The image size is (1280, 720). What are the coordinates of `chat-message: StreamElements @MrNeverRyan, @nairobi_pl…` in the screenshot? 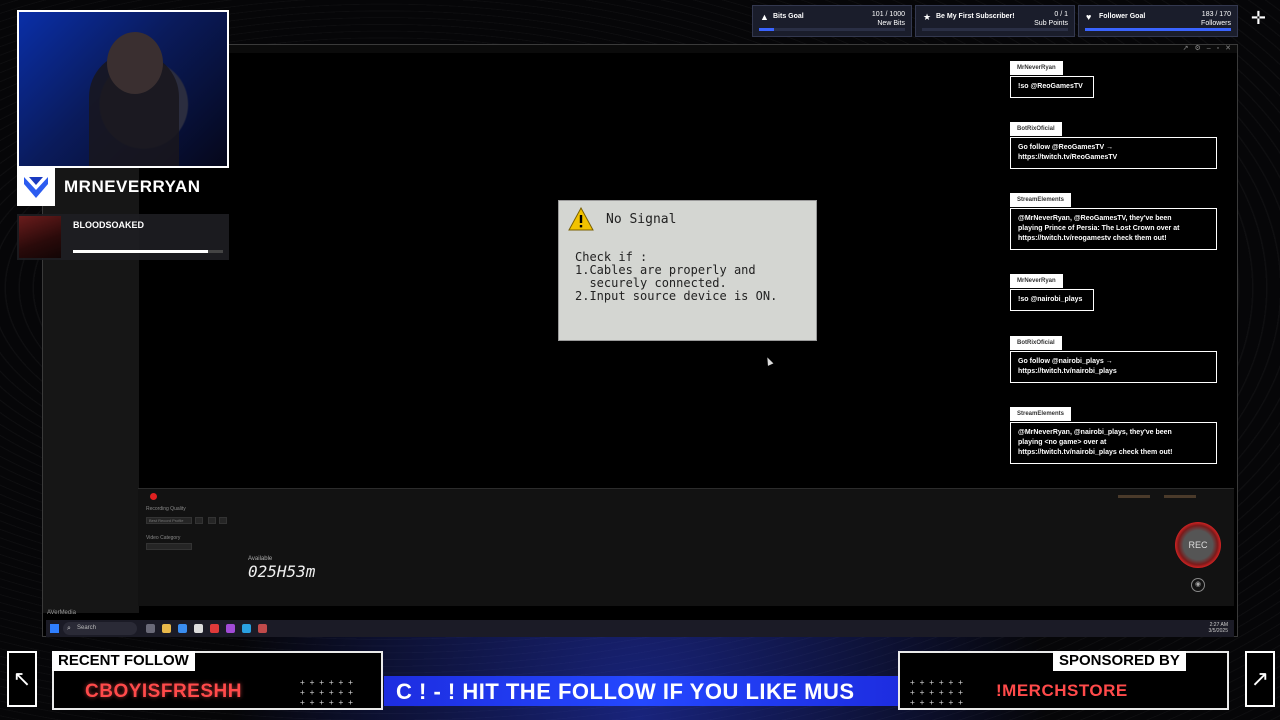 It's located at (1113, 433).